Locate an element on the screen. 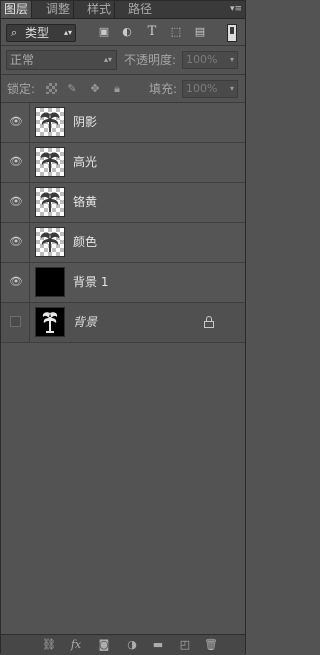 The height and width of the screenshot is (655, 320). layer-name: 背景 1 is located at coordinates (90, 282).